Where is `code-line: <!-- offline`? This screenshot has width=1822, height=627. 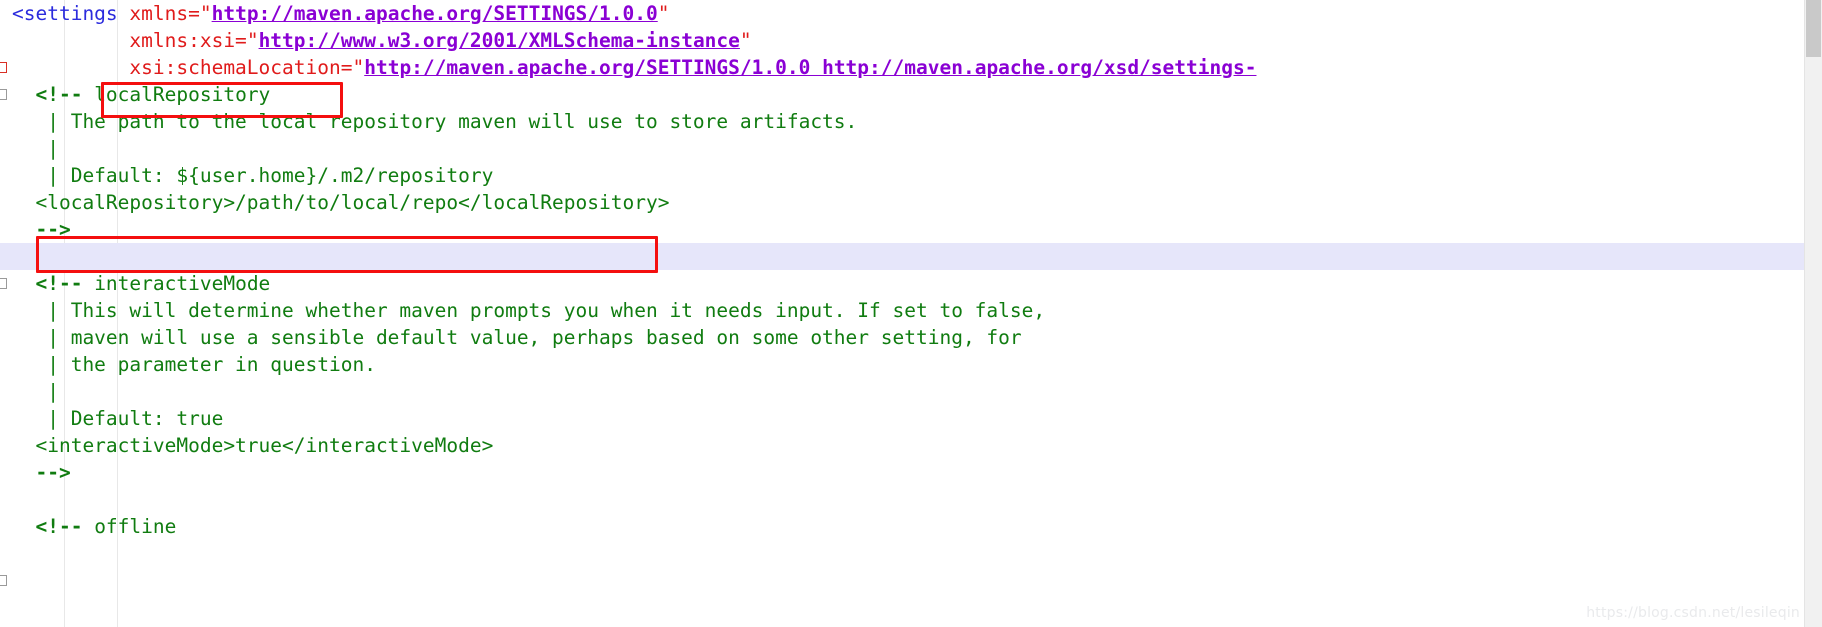 code-line: <!-- offline is located at coordinates (911, 526).